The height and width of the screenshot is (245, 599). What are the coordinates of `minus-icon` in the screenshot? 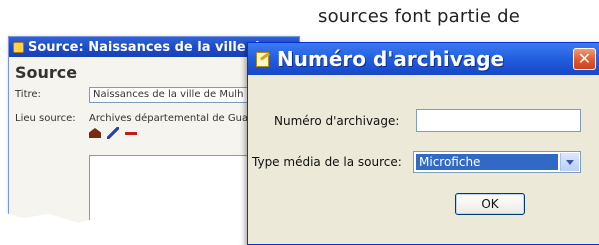 It's located at (131, 133).